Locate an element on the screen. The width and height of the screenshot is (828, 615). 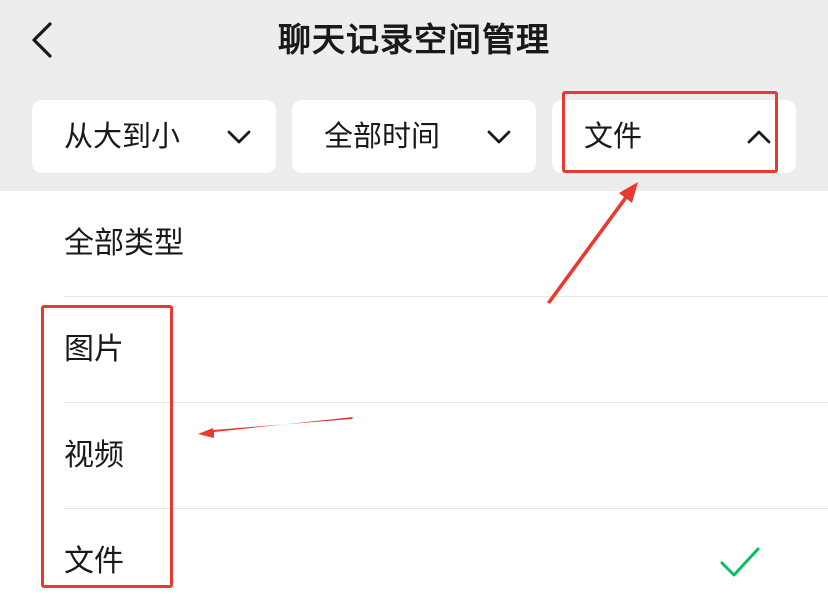
page-title: 聊天记录空间管理 is located at coordinates (414, 39).